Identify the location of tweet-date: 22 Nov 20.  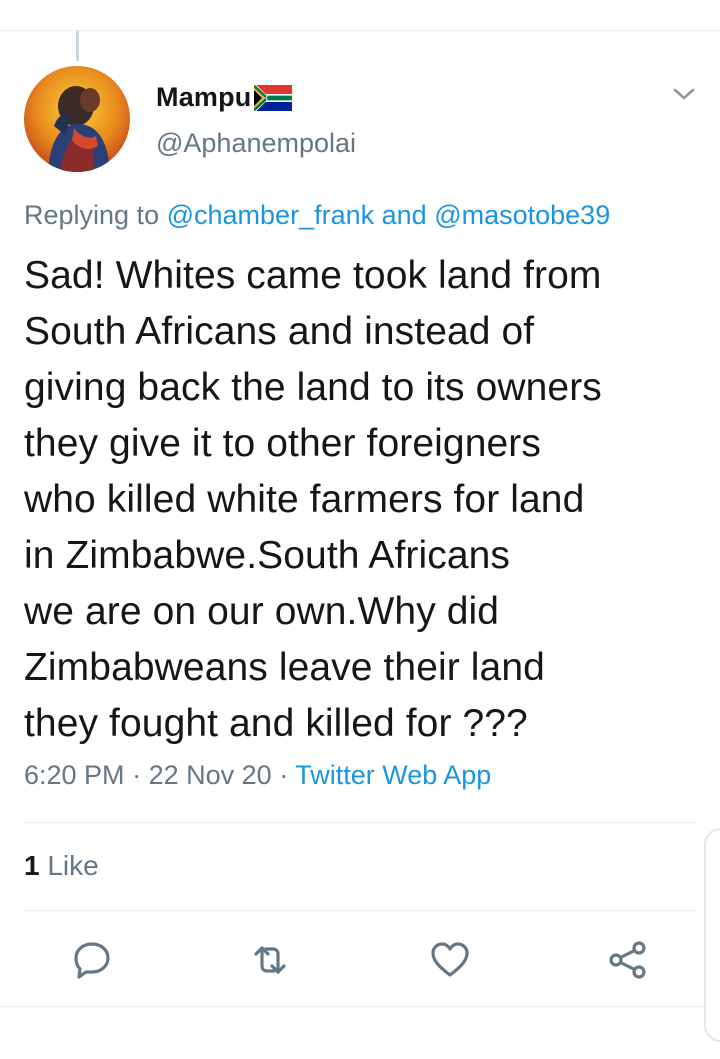
(210, 775).